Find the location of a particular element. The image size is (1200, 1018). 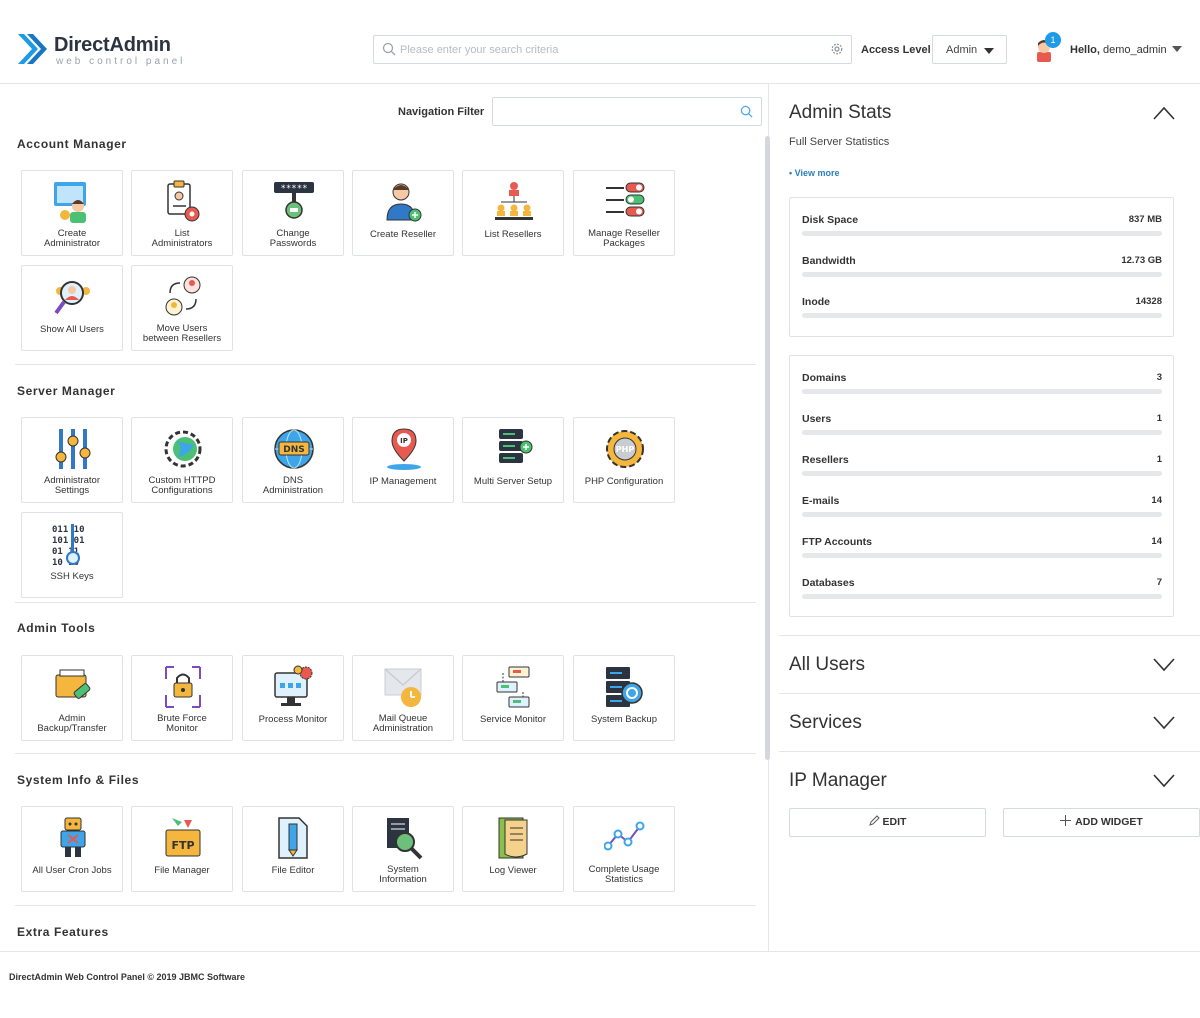

stat-row: E-mails 14 is located at coordinates (982, 510).